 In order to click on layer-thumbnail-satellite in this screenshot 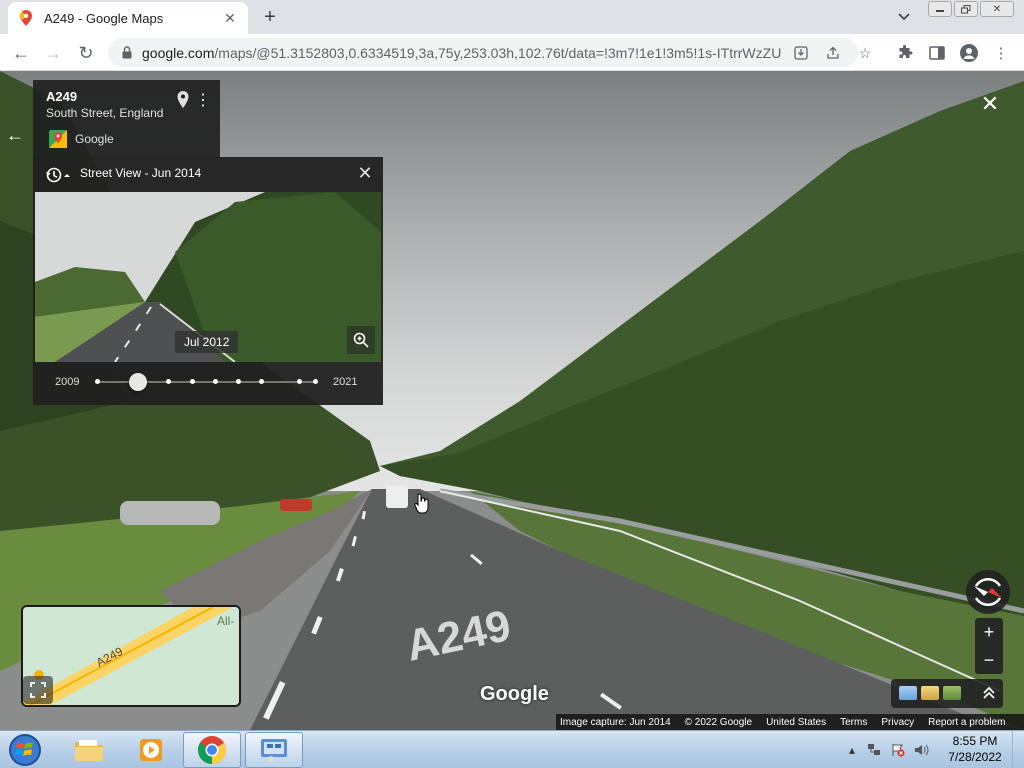, I will do `click(952, 693)`.